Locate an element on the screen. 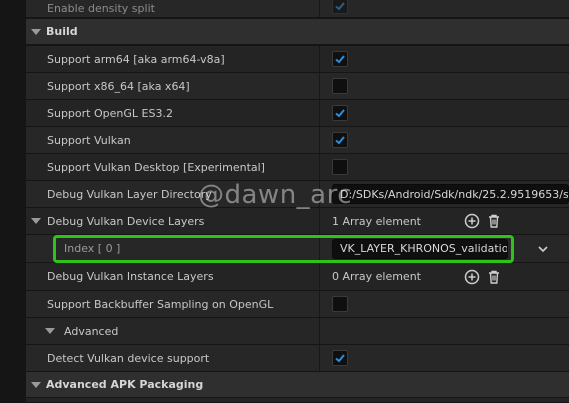  build-section-title: Build is located at coordinates (62, 31).